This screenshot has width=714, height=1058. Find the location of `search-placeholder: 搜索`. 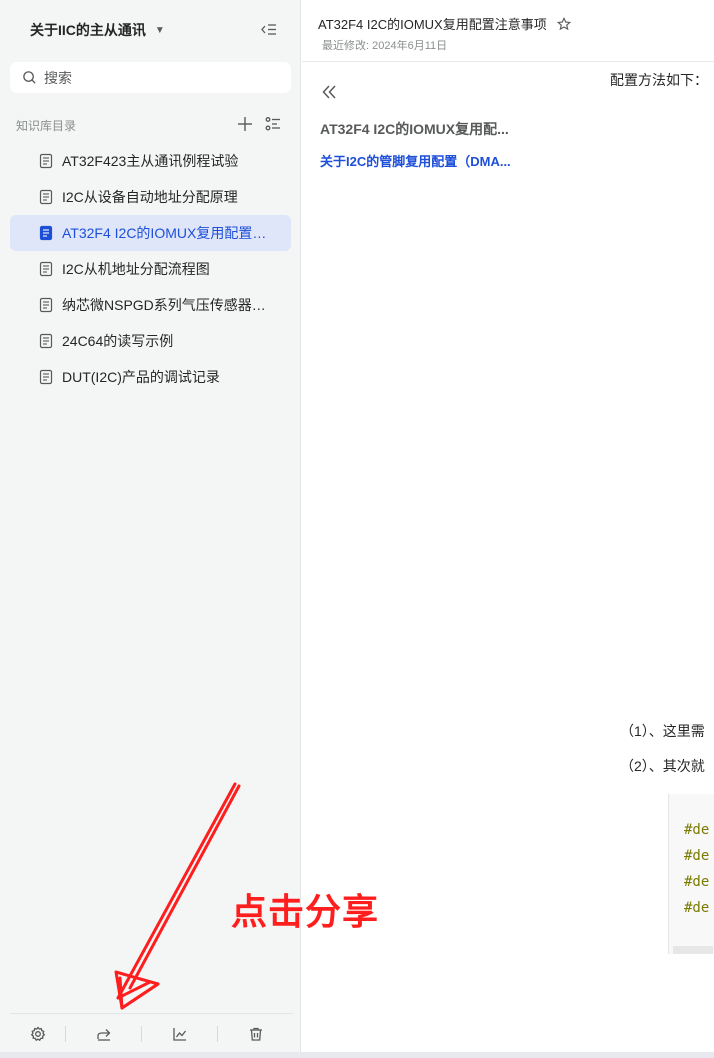

search-placeholder: 搜索 is located at coordinates (58, 77).